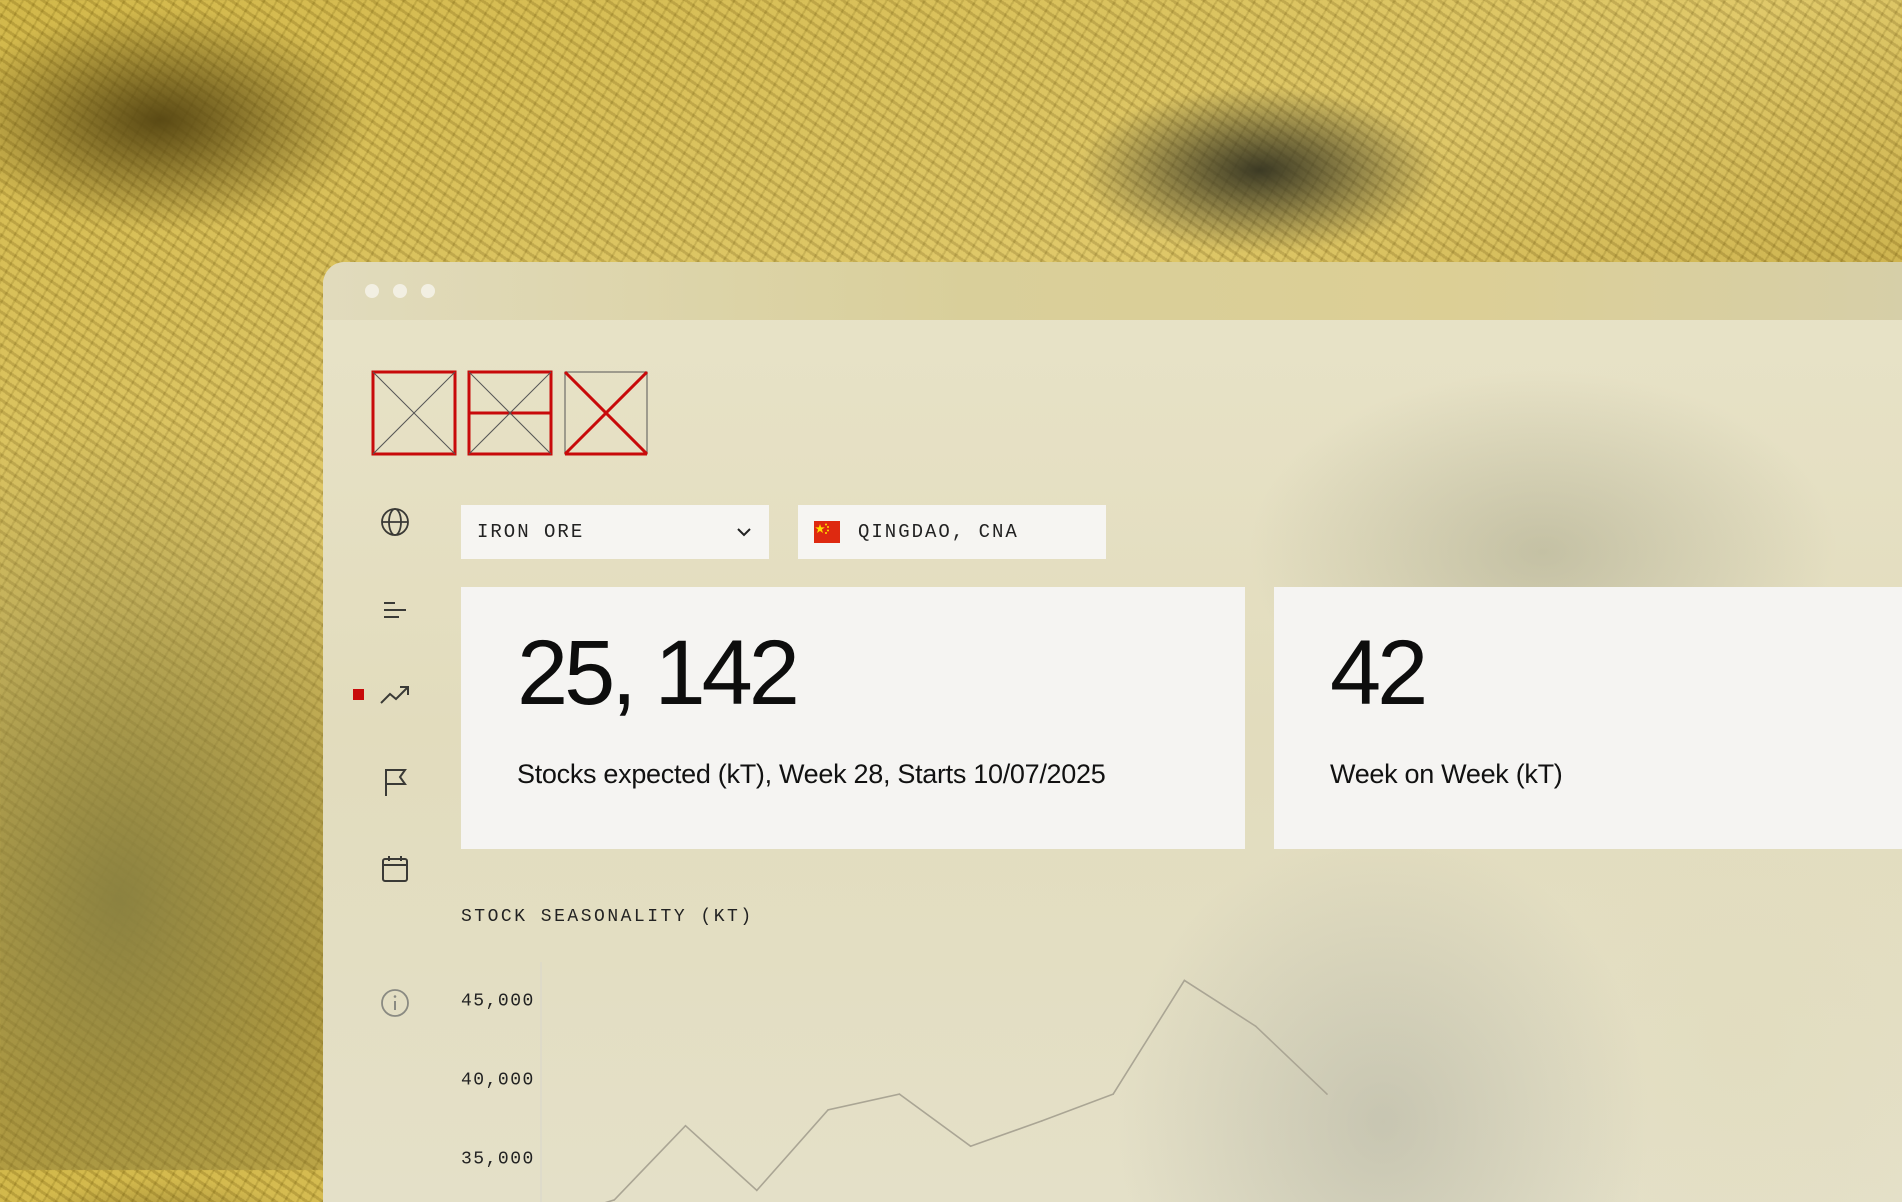  Describe the element at coordinates (428, 291) in the screenshot. I see `maximize-window-button` at that location.